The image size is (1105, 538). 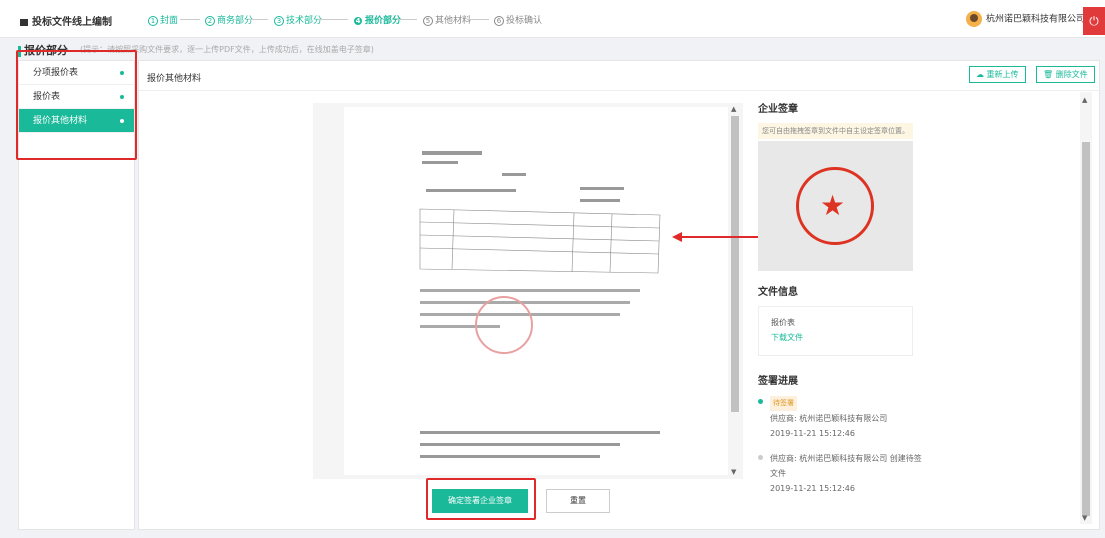 I want to click on step-number: 6, so click(x=499, y=21).